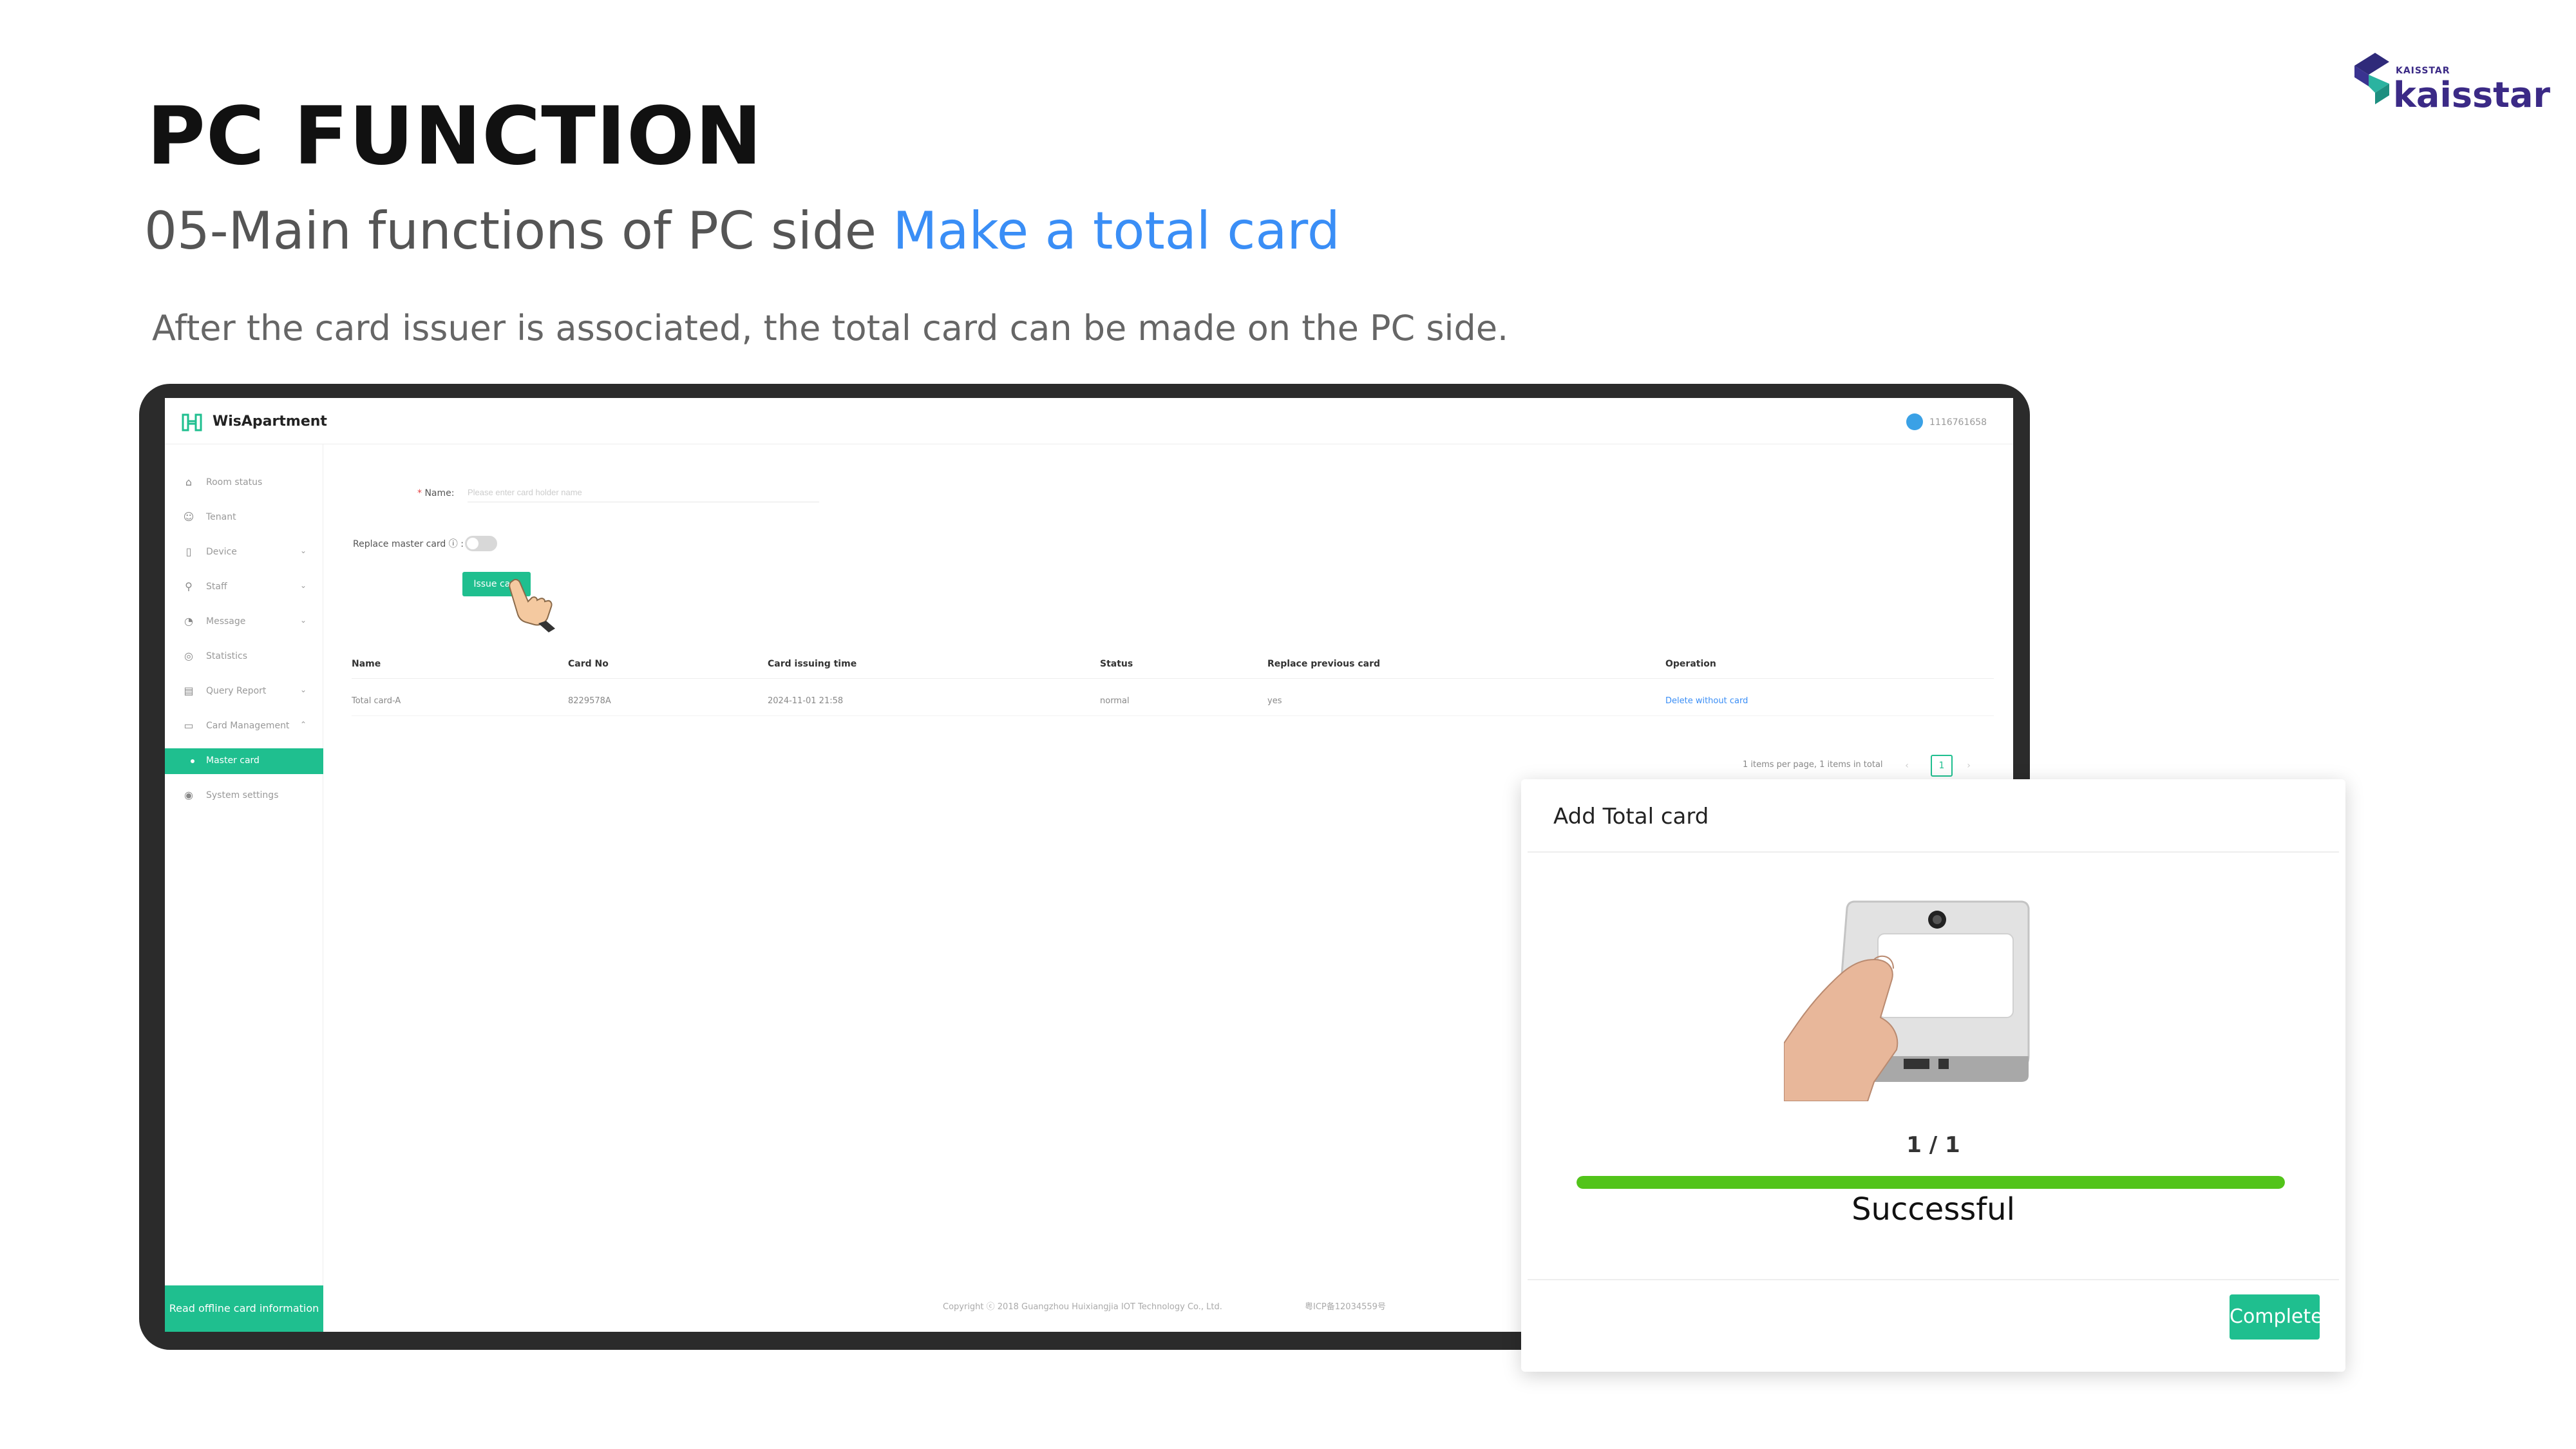 This screenshot has width=2576, height=1449. Describe the element at coordinates (189, 586) in the screenshot. I see `staff-icon: ⚲` at that location.